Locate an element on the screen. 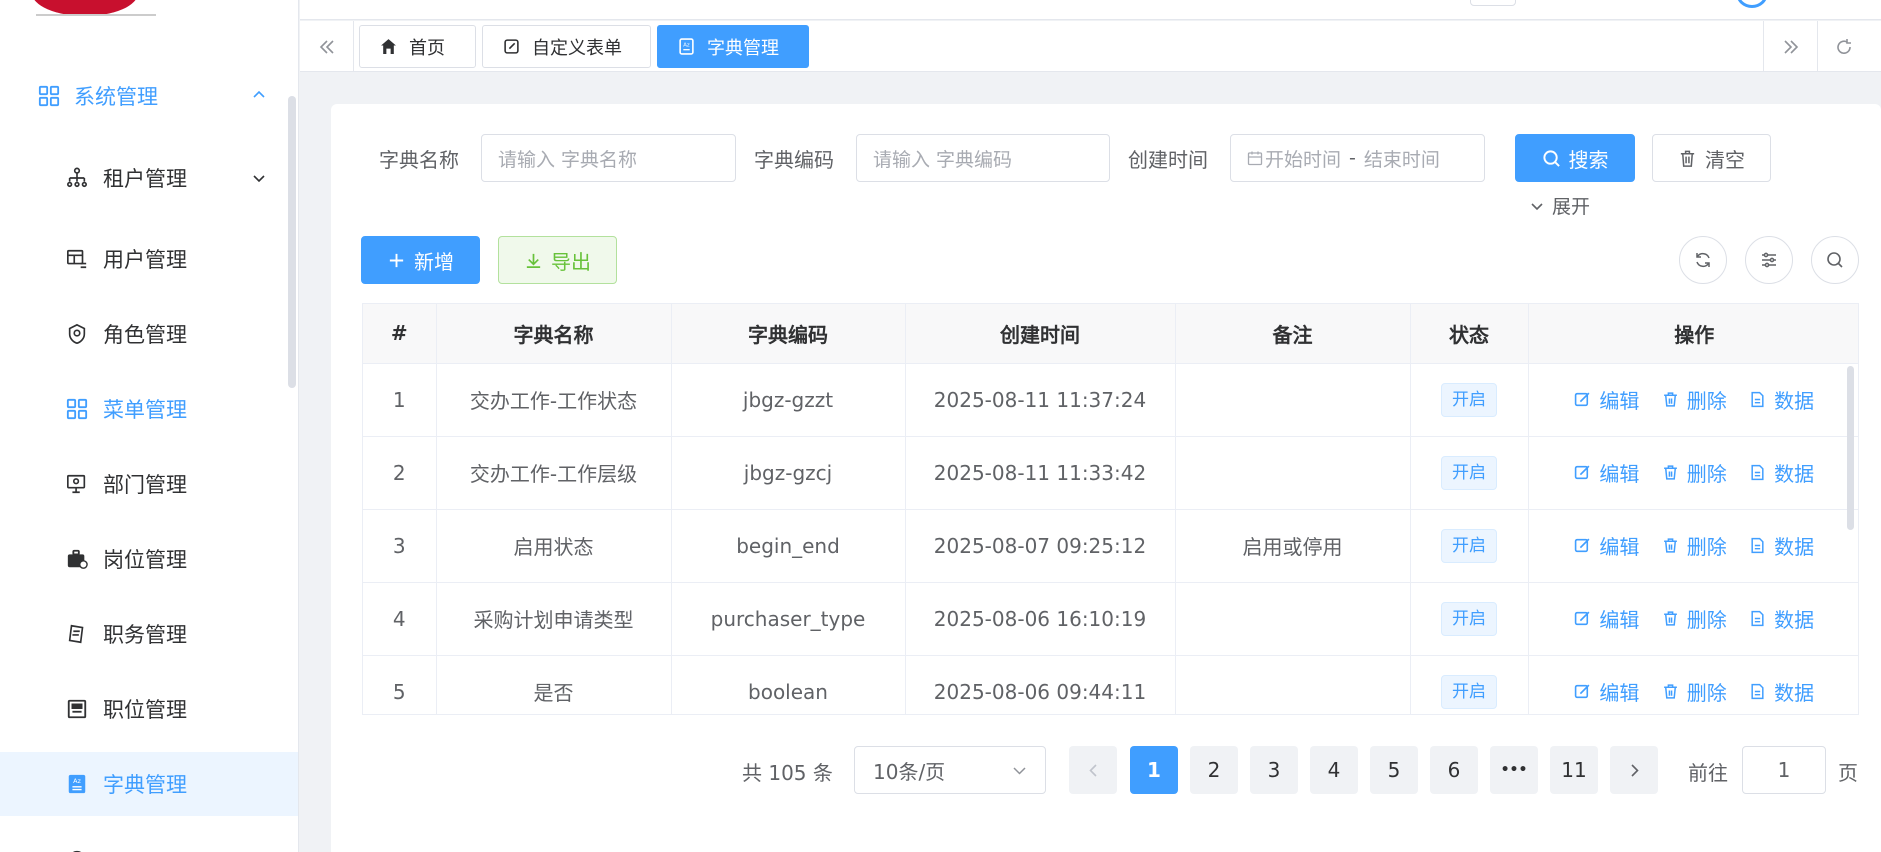  sidebar-item-users: 用户管理 is located at coordinates (149, 259).